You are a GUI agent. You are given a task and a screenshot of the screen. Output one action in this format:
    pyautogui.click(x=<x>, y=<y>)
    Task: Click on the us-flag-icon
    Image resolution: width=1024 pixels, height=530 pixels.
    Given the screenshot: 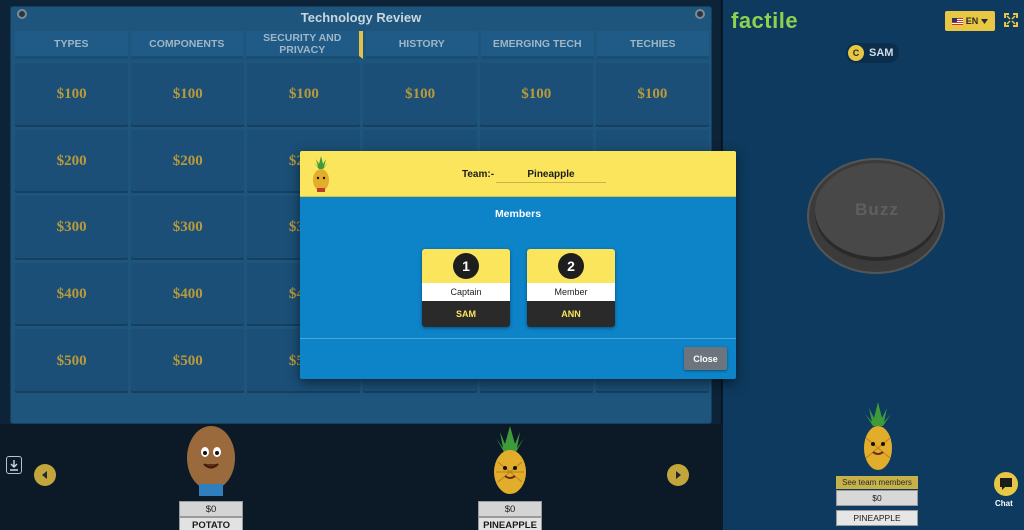 What is the action you would take?
    pyautogui.click(x=957, y=21)
    